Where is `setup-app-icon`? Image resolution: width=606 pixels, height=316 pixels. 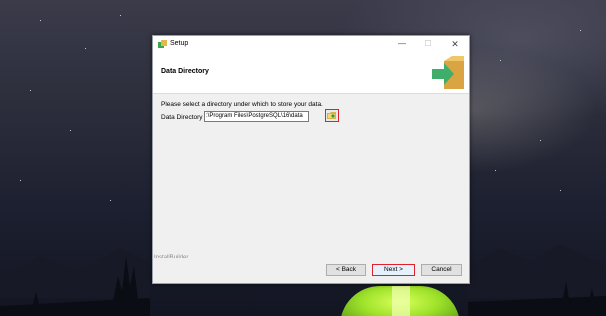
setup-app-icon is located at coordinates (162, 44).